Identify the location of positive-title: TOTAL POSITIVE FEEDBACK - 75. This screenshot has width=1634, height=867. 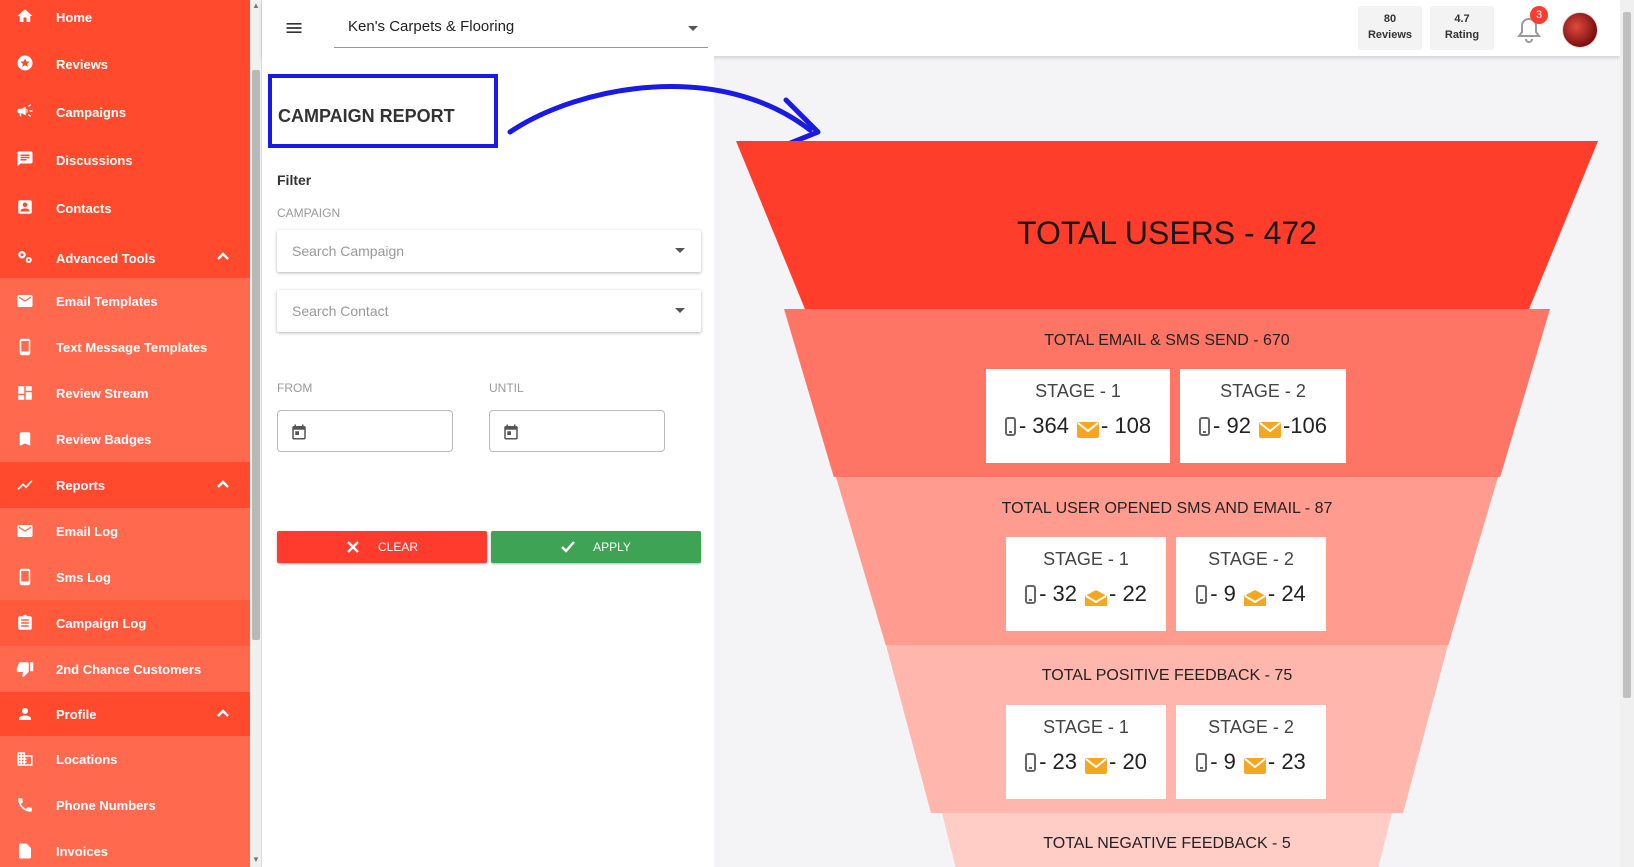
(1167, 675).